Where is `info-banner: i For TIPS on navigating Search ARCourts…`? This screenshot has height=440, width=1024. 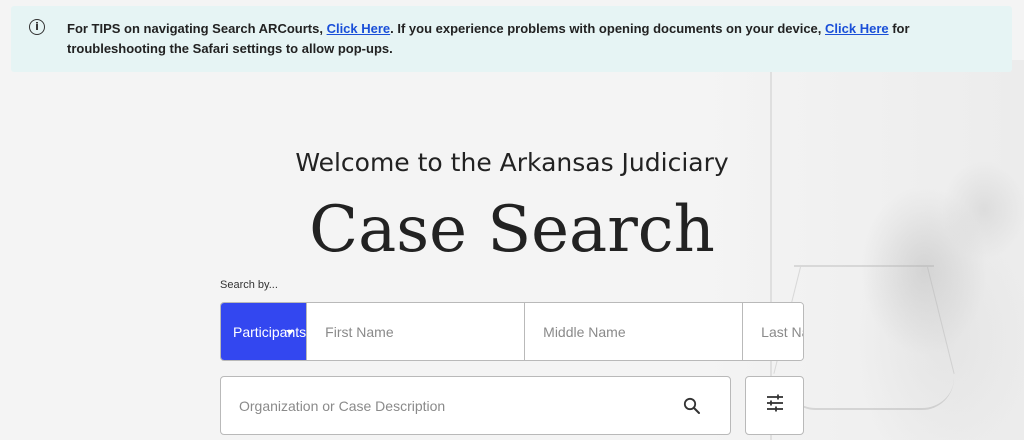 info-banner: i For TIPS on navigating Search ARCourts… is located at coordinates (511, 39).